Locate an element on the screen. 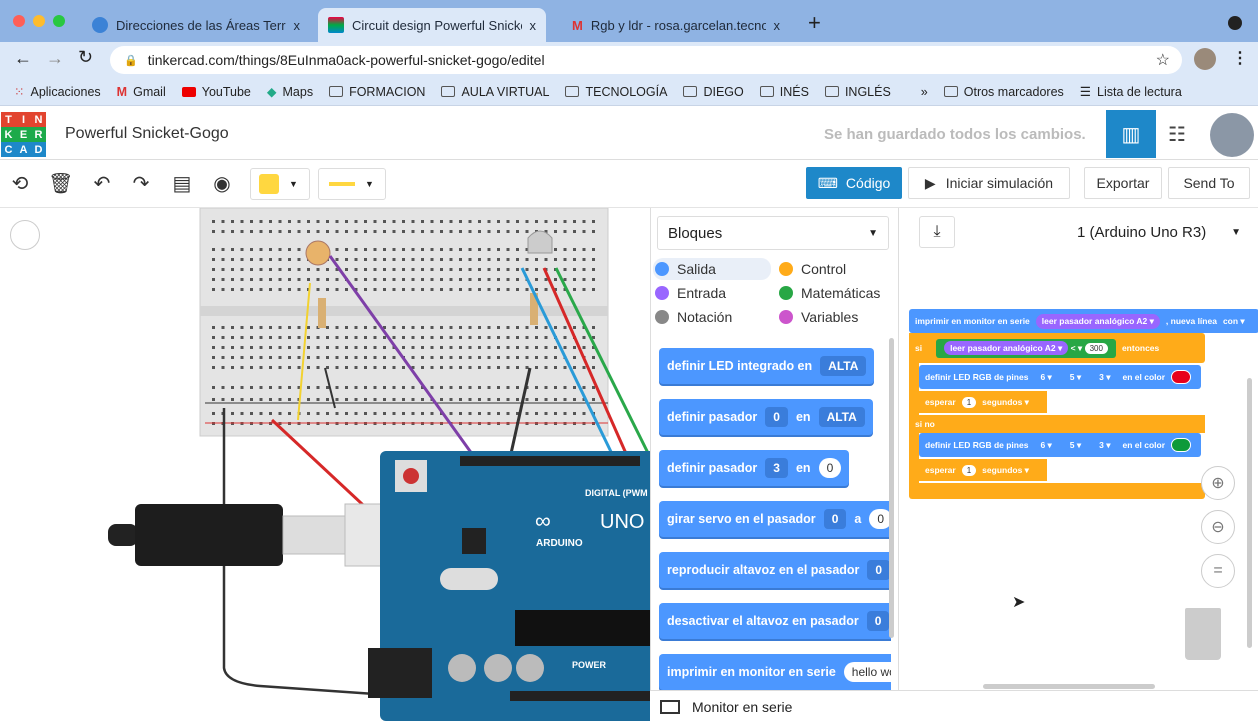  send-to-button: Send To is located at coordinates (1209, 183).